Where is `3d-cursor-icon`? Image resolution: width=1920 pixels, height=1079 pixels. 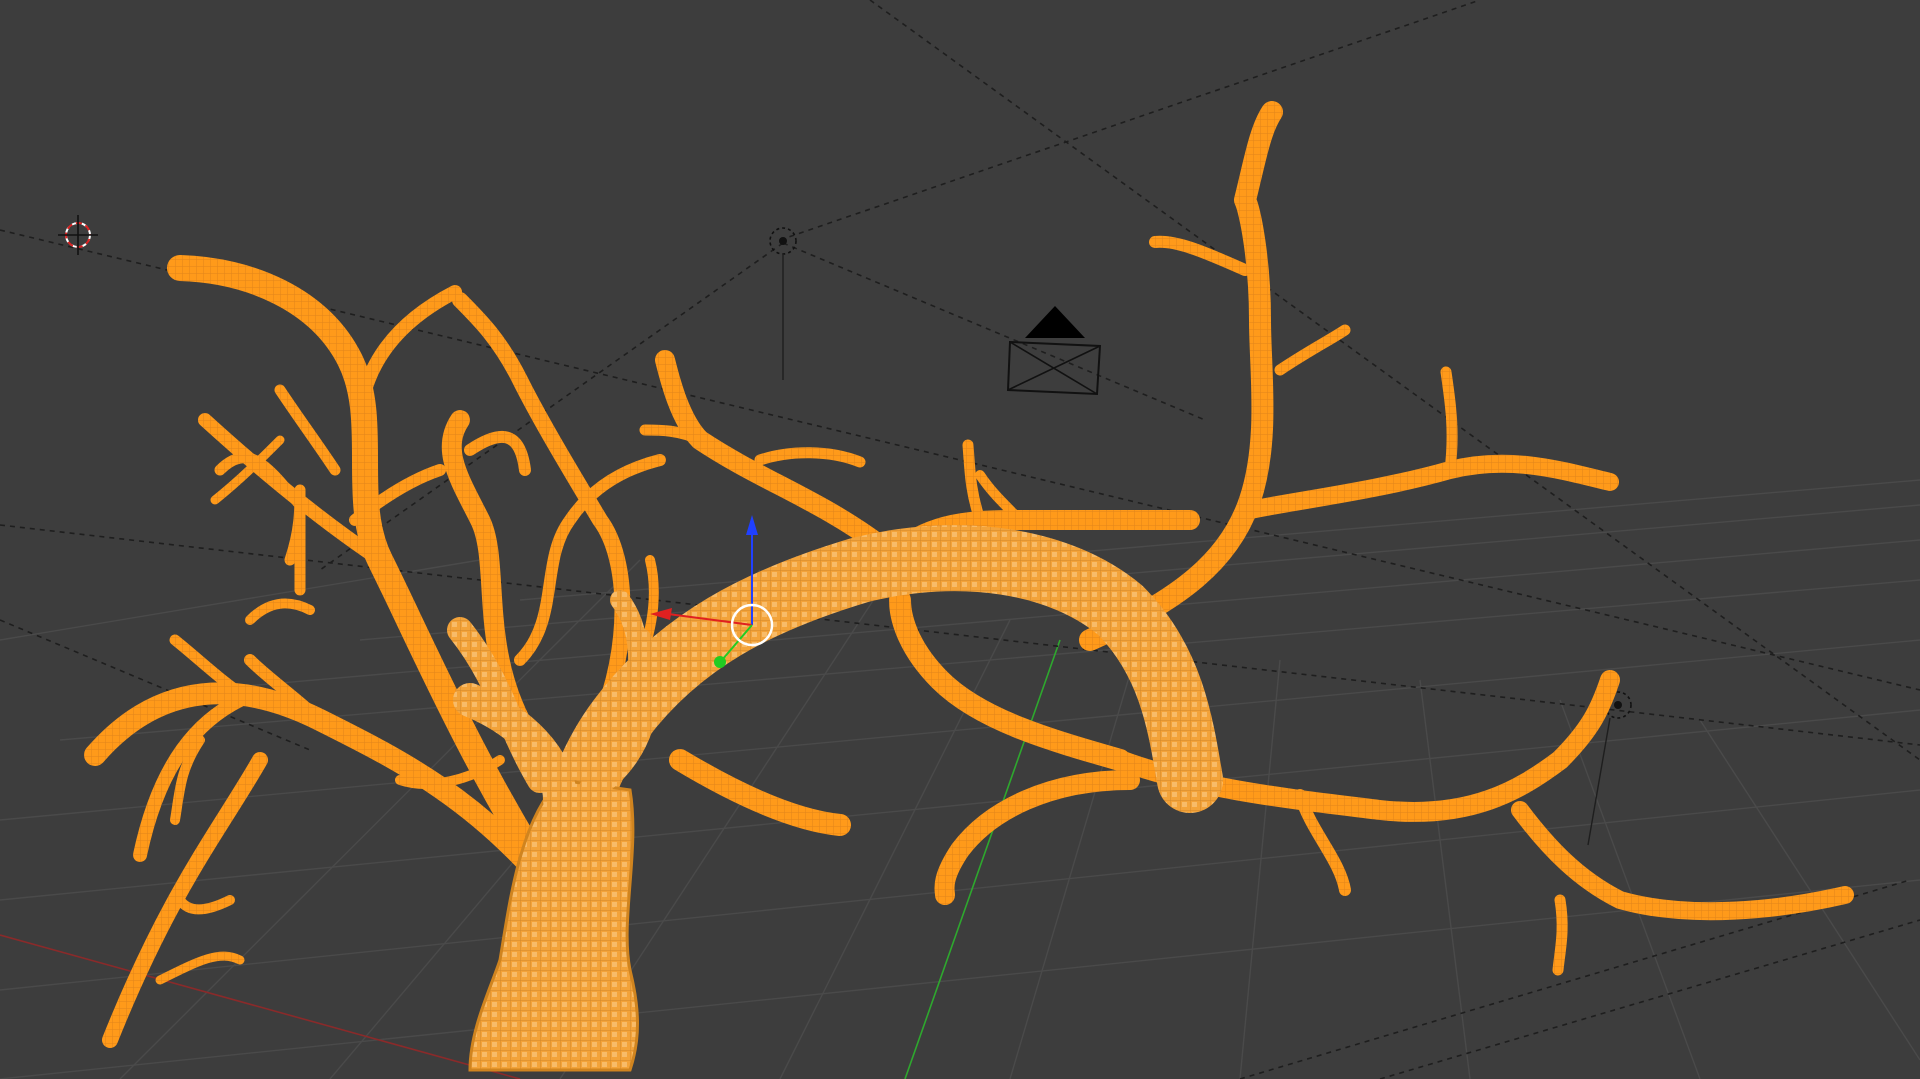 3d-cursor-icon is located at coordinates (78, 235).